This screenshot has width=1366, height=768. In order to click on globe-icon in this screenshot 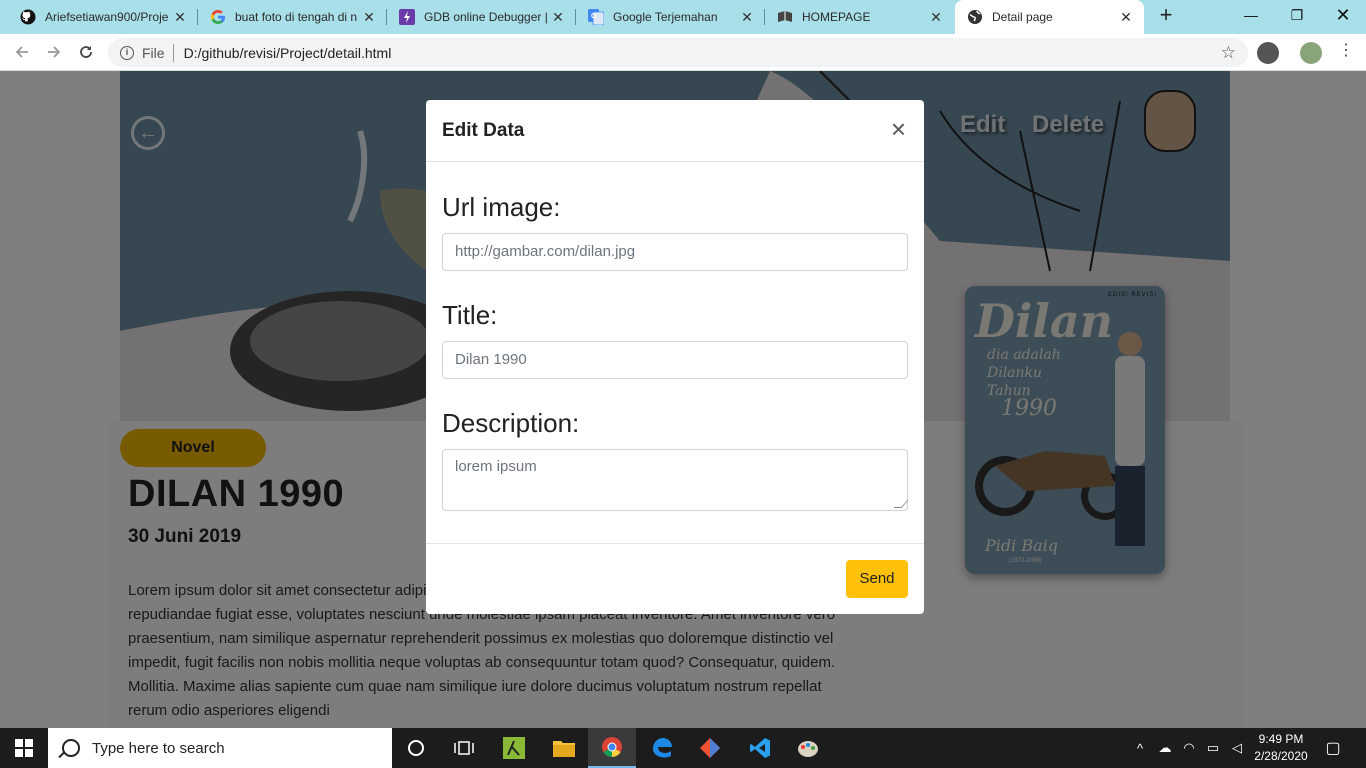, I will do `click(975, 17)`.